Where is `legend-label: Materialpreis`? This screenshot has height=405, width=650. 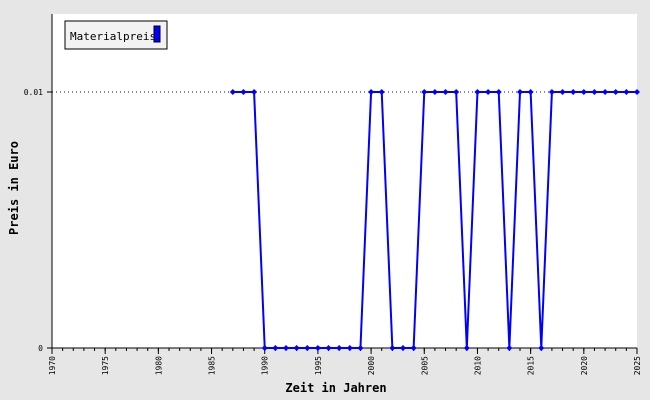 legend-label: Materialpreis is located at coordinates (113, 36).